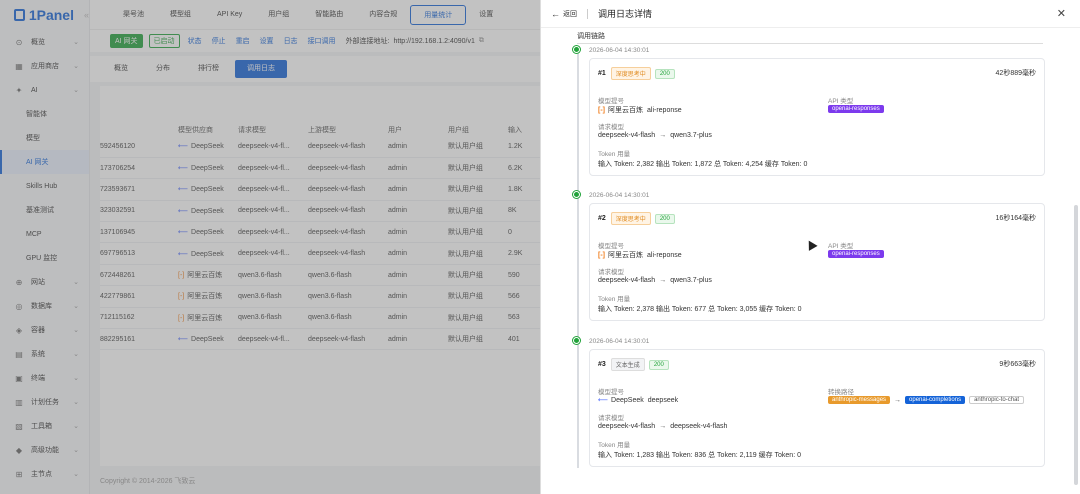 The image size is (1080, 494). Describe the element at coordinates (1015, 73) in the screenshot. I see `entry-duration: 42秒889毫秒` at that location.